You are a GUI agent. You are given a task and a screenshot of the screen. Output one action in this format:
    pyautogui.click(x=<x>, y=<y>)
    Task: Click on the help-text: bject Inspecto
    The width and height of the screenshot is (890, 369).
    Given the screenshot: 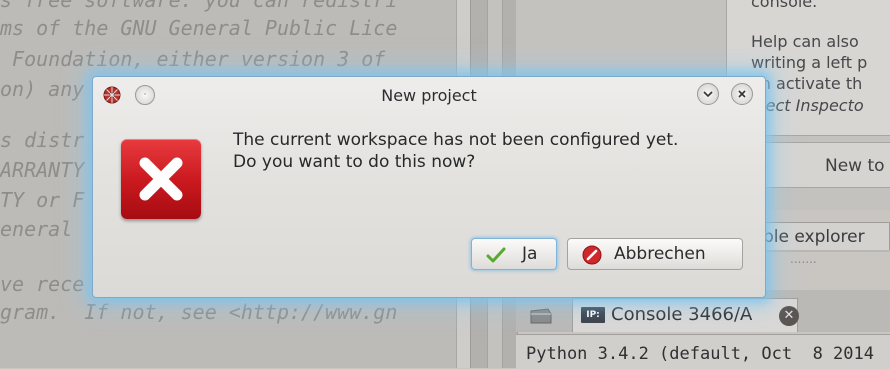 What is the action you would take?
    pyautogui.click(x=807, y=105)
    